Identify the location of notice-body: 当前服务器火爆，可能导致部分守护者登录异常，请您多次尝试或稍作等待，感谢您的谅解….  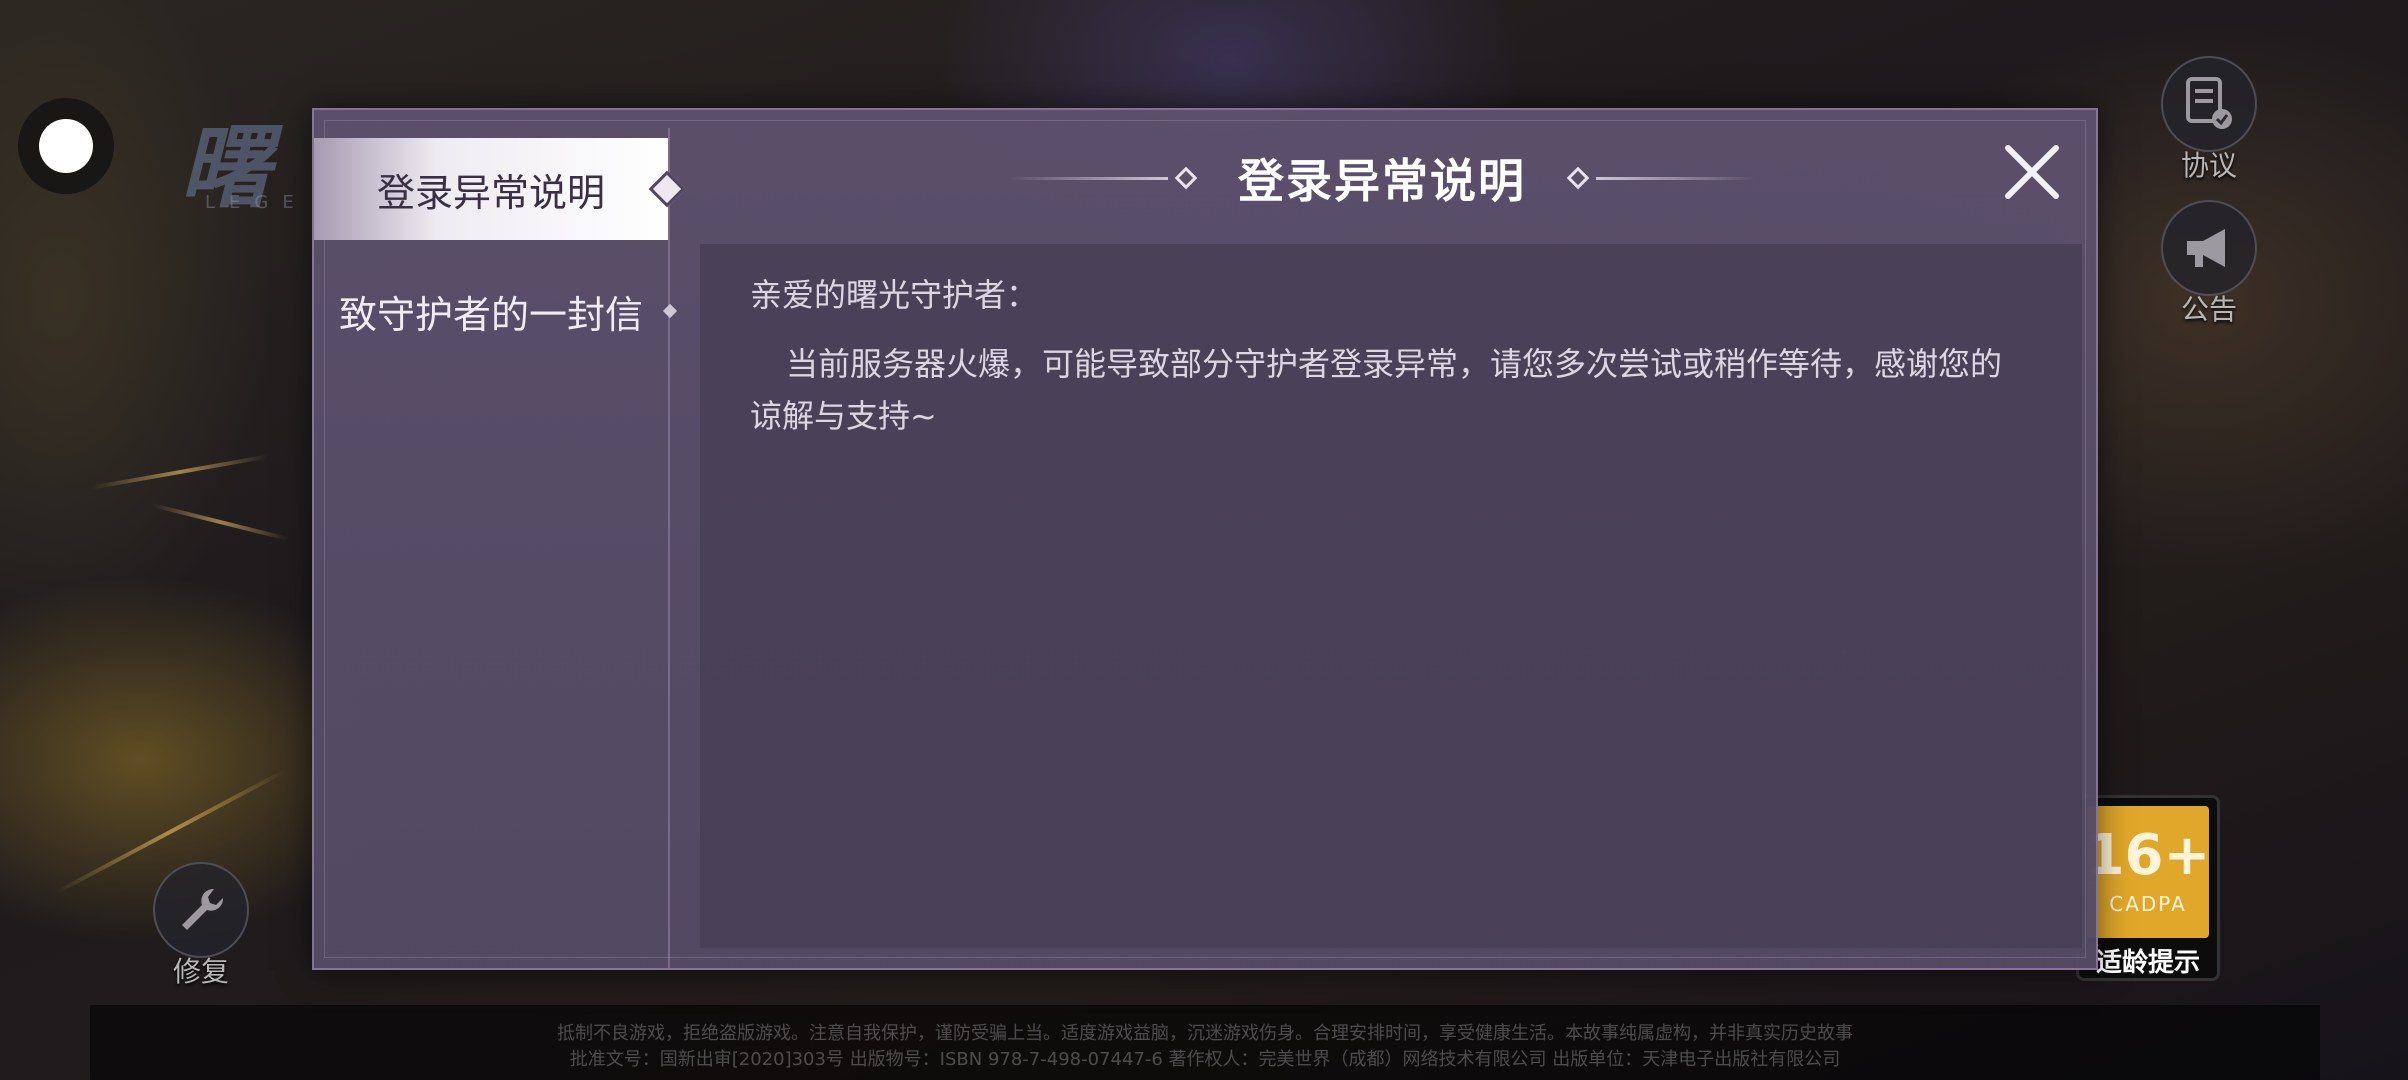
(1376, 390).